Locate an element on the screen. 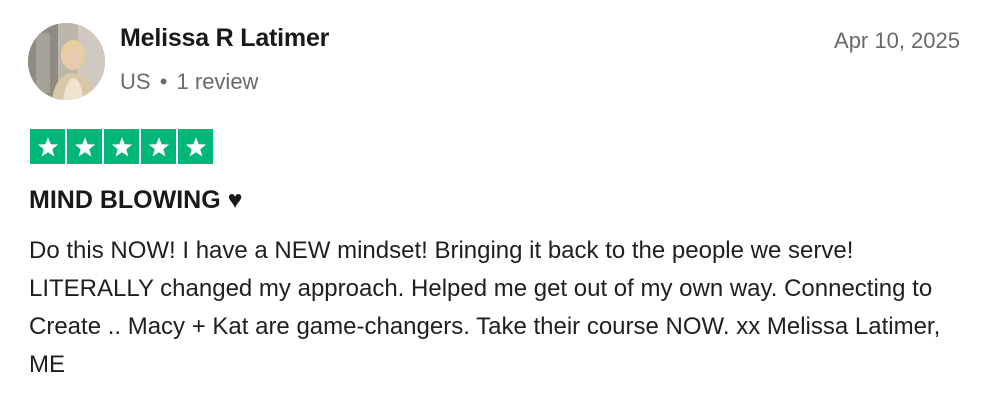 This screenshot has height=411, width=1000. reviewer-country: US is located at coordinates (135, 81).